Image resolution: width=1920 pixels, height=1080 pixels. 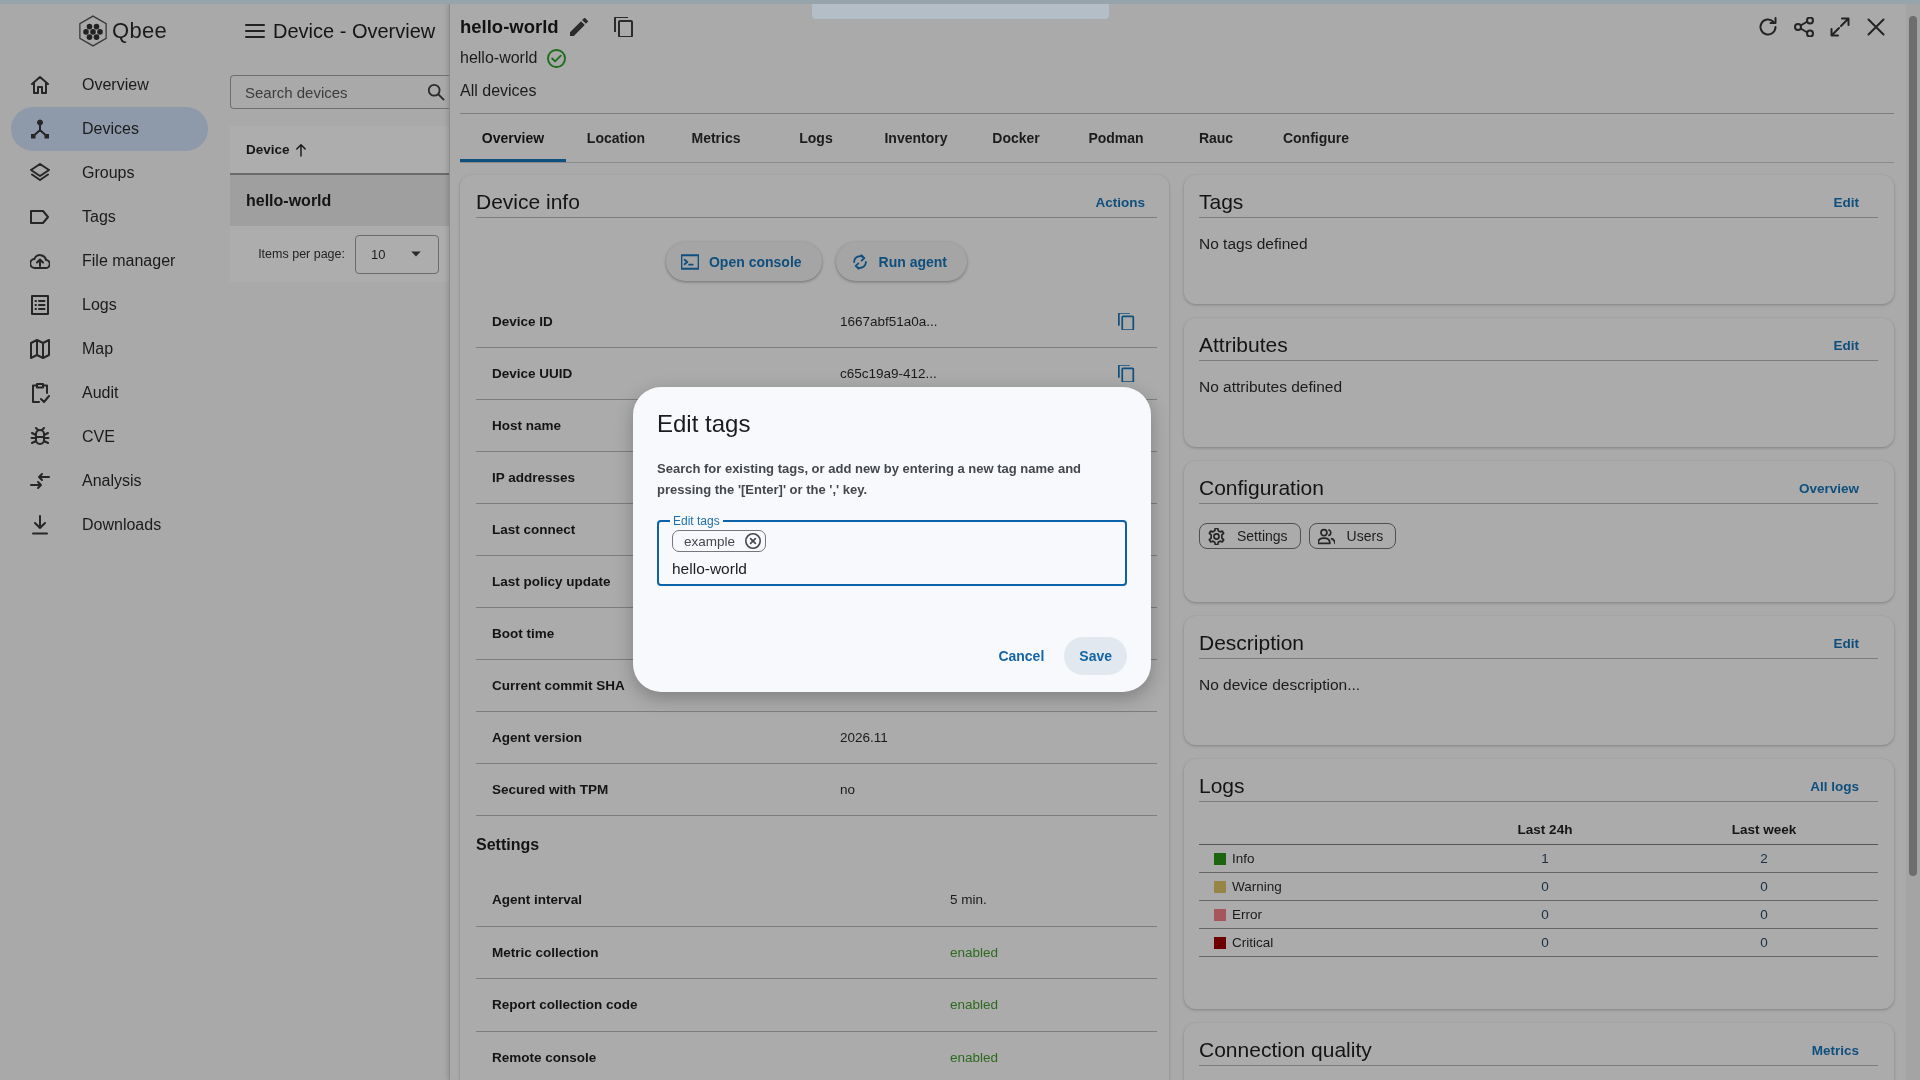 I want to click on field-label: Last connect, so click(x=534, y=529).